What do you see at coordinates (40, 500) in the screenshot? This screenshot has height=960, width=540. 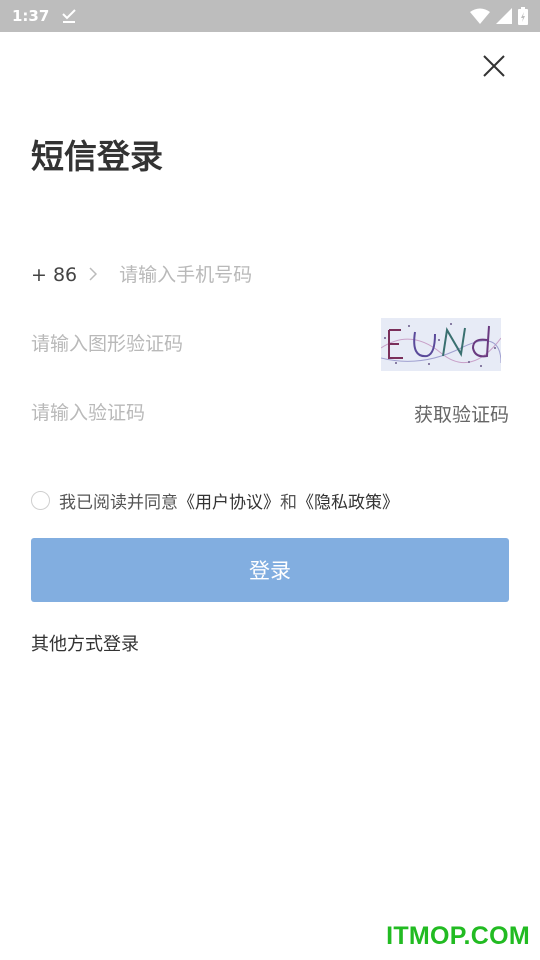 I see `agree-checkbox` at bounding box center [40, 500].